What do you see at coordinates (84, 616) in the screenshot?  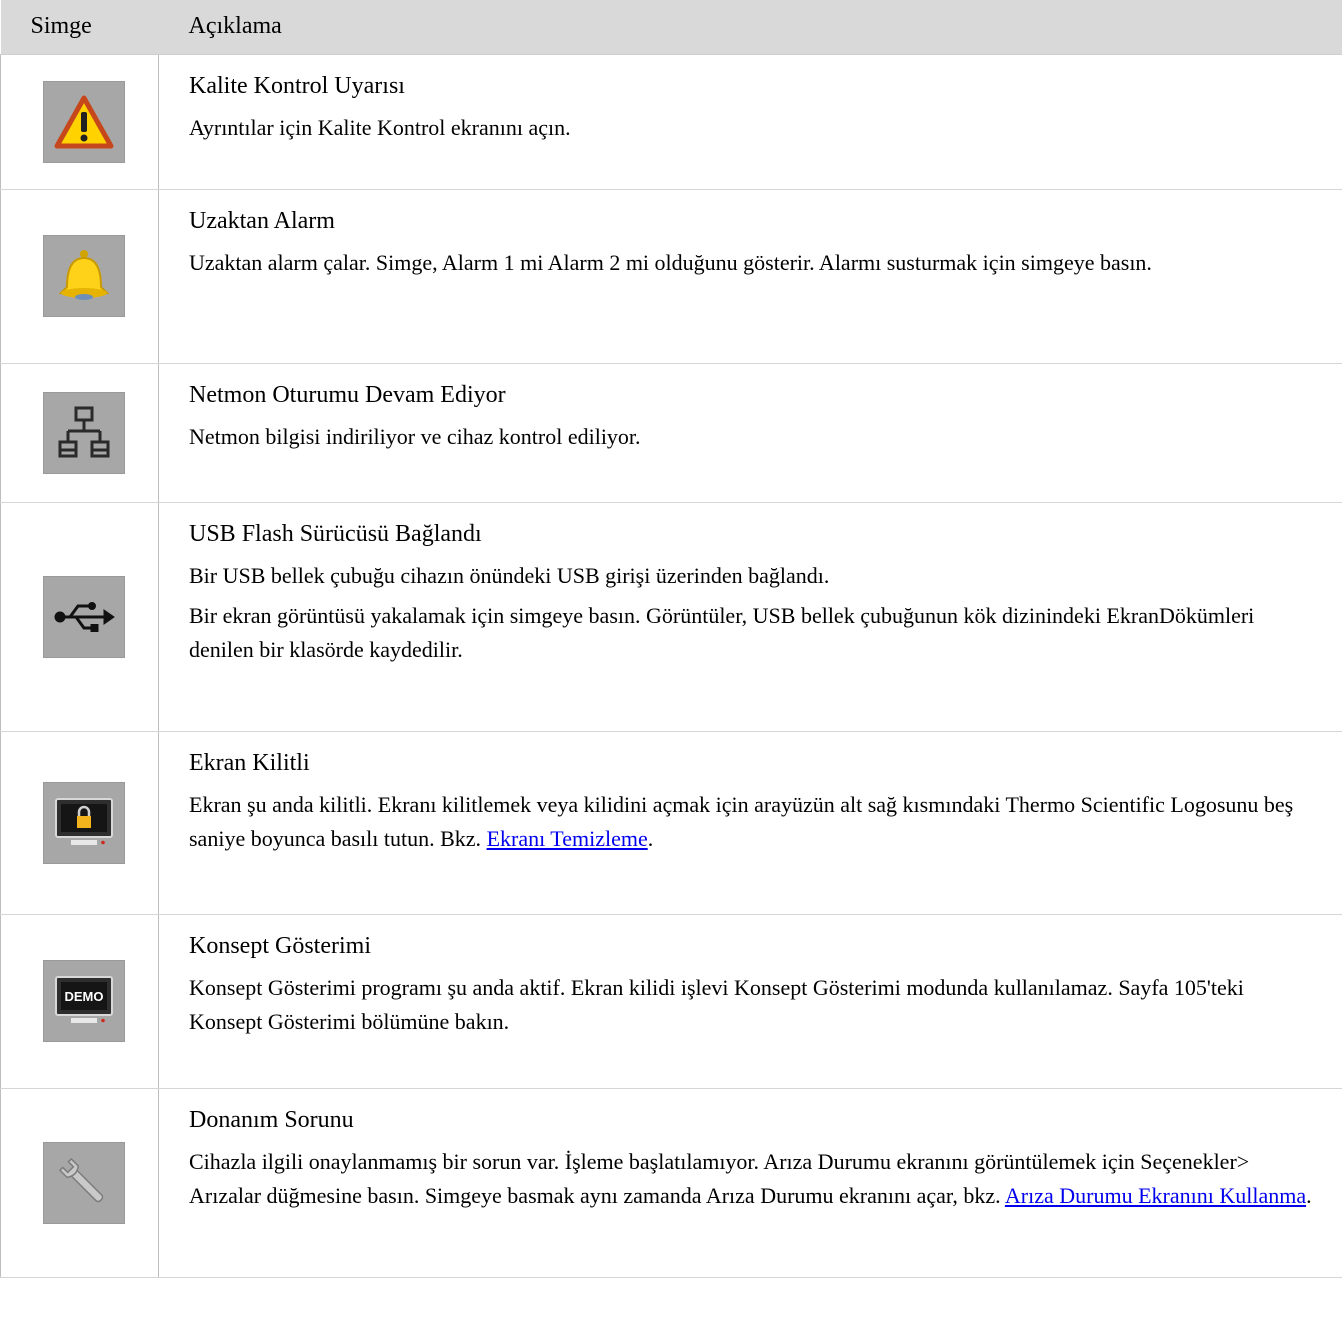 I see `usb-icon` at bounding box center [84, 616].